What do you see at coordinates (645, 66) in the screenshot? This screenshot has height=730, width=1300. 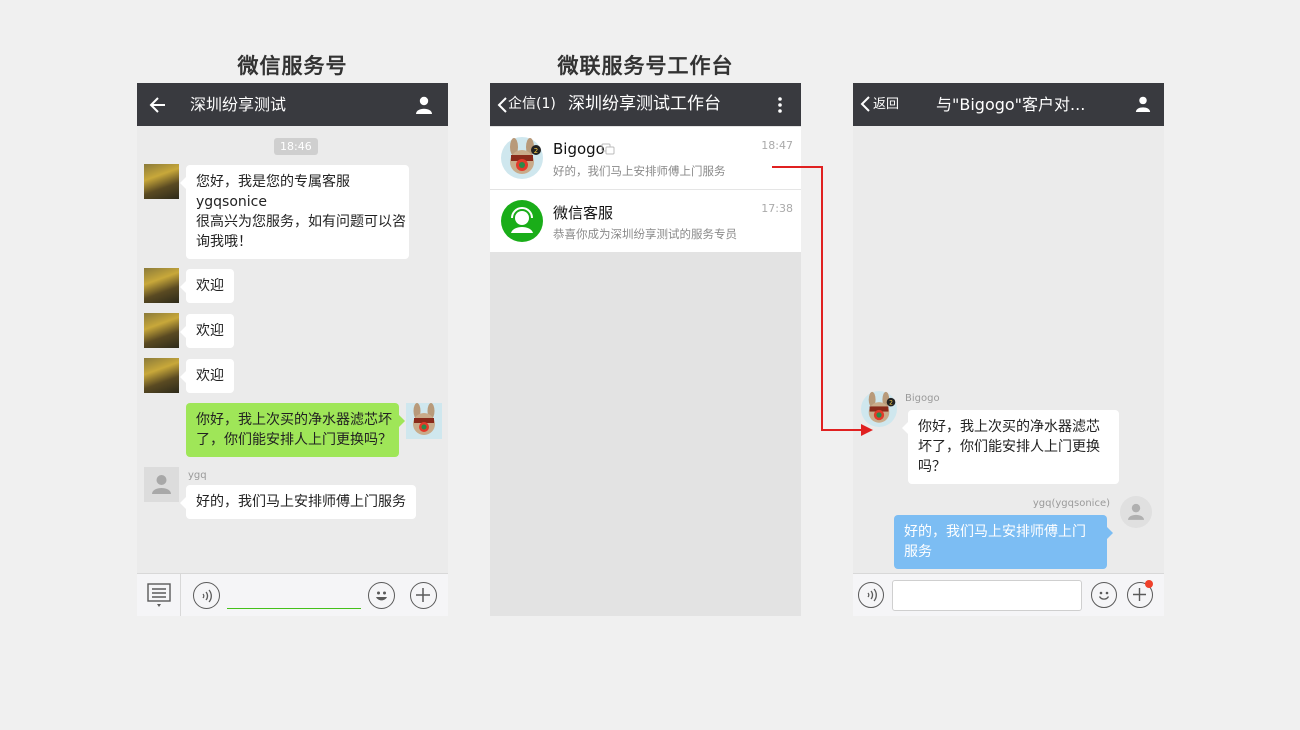 I see `caption-weilian-workbench: 微联服务号工作台` at bounding box center [645, 66].